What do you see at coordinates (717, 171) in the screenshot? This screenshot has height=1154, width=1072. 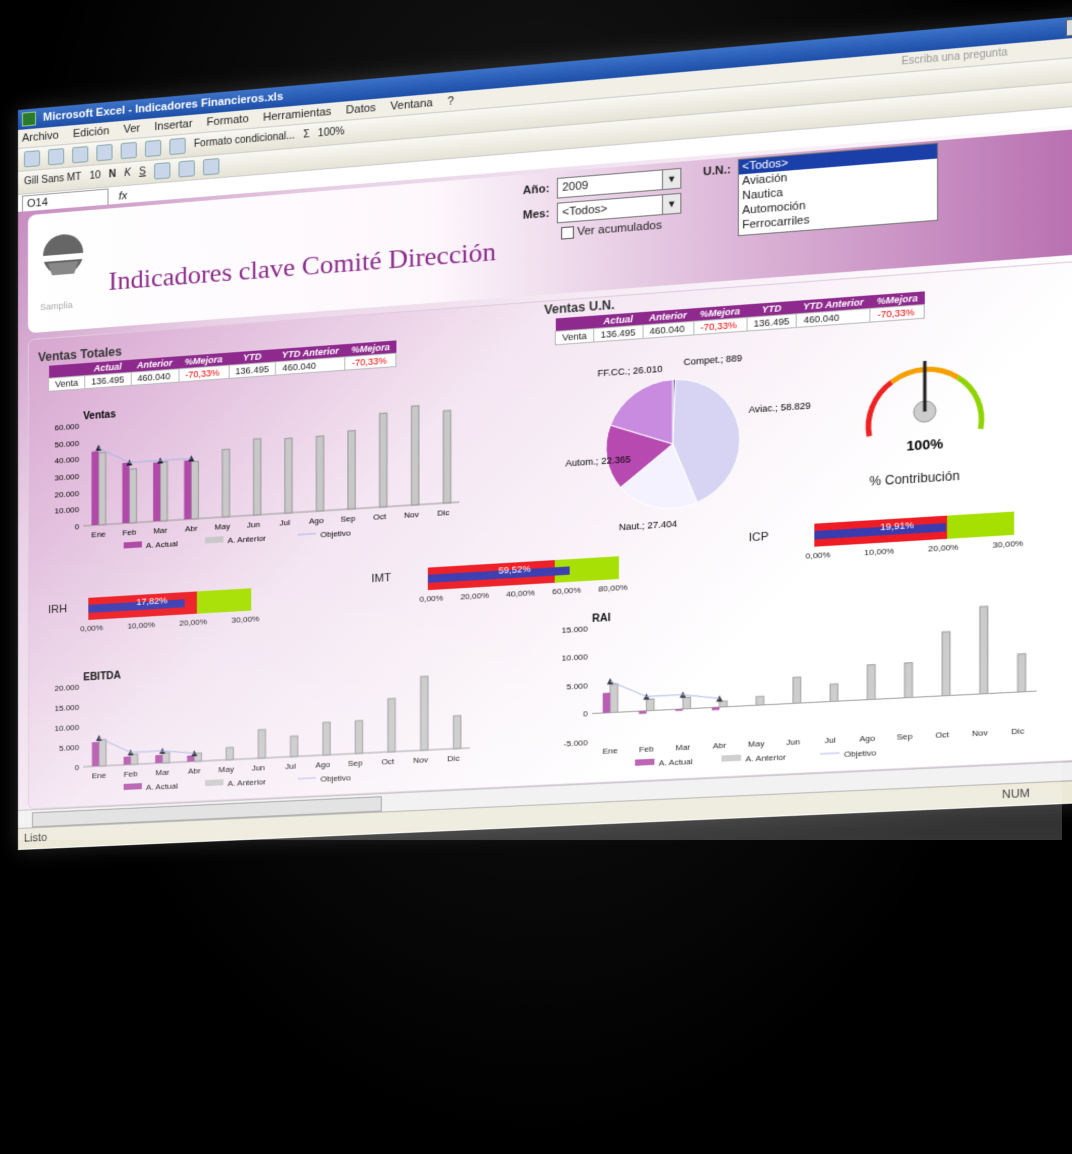 I see `un-label: U.N.:` at bounding box center [717, 171].